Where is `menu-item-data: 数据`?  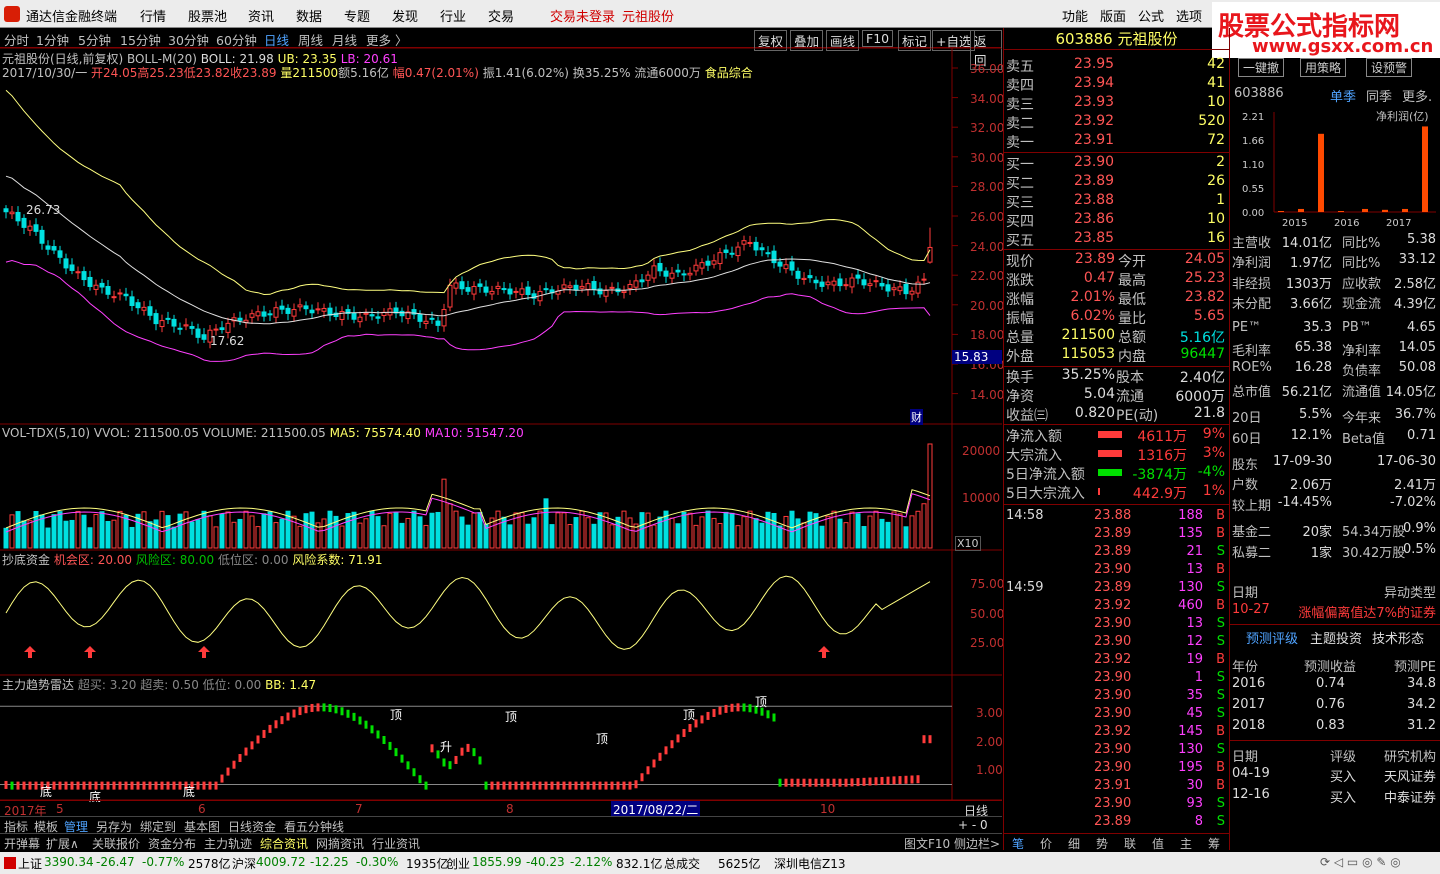 menu-item-data: 数据 is located at coordinates (309, 15).